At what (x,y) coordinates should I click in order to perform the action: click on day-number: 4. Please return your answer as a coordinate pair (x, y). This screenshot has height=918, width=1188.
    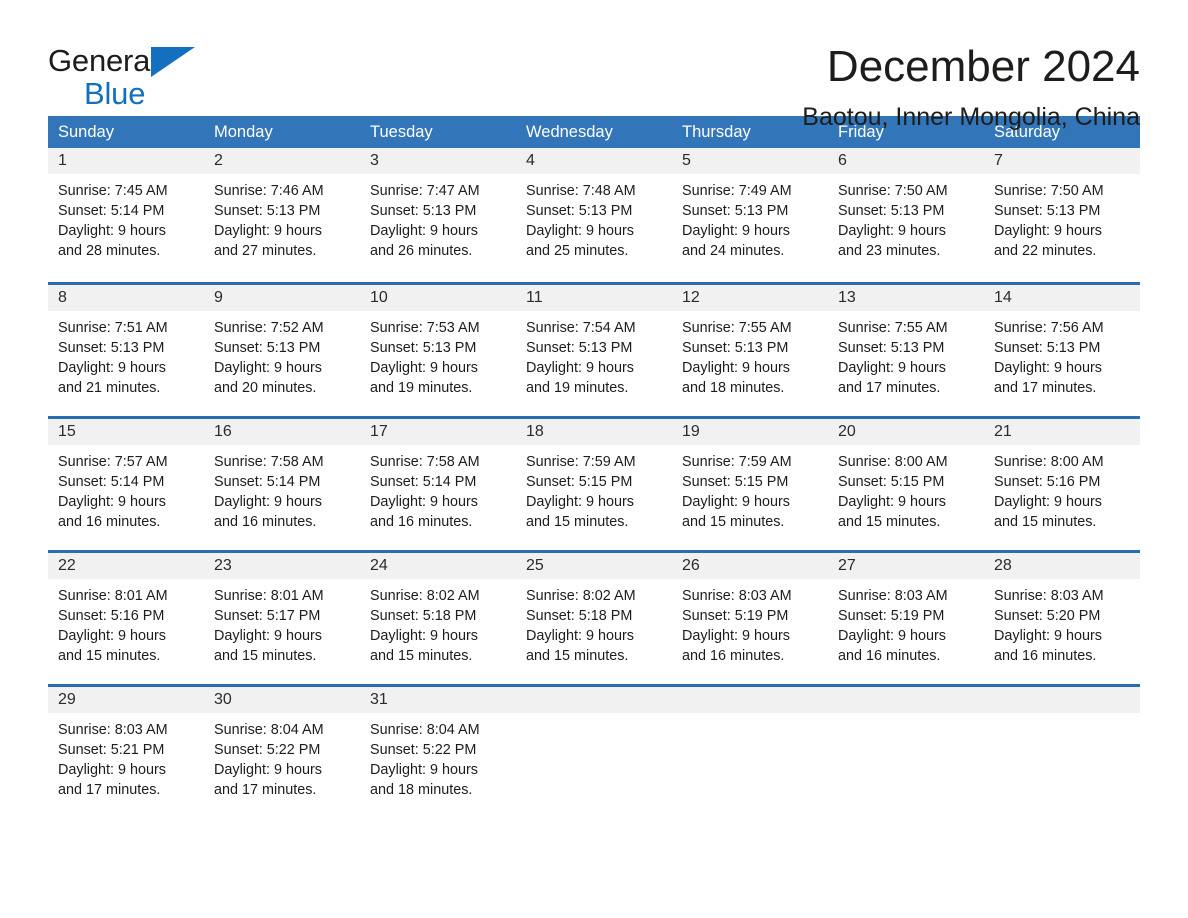
    Looking at the image, I should click on (594, 161).